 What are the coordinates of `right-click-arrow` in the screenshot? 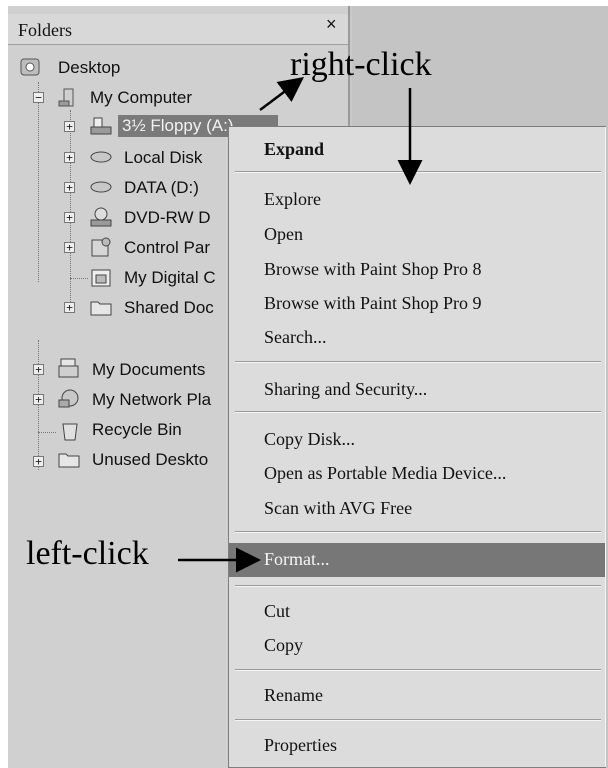 It's located at (281, 94).